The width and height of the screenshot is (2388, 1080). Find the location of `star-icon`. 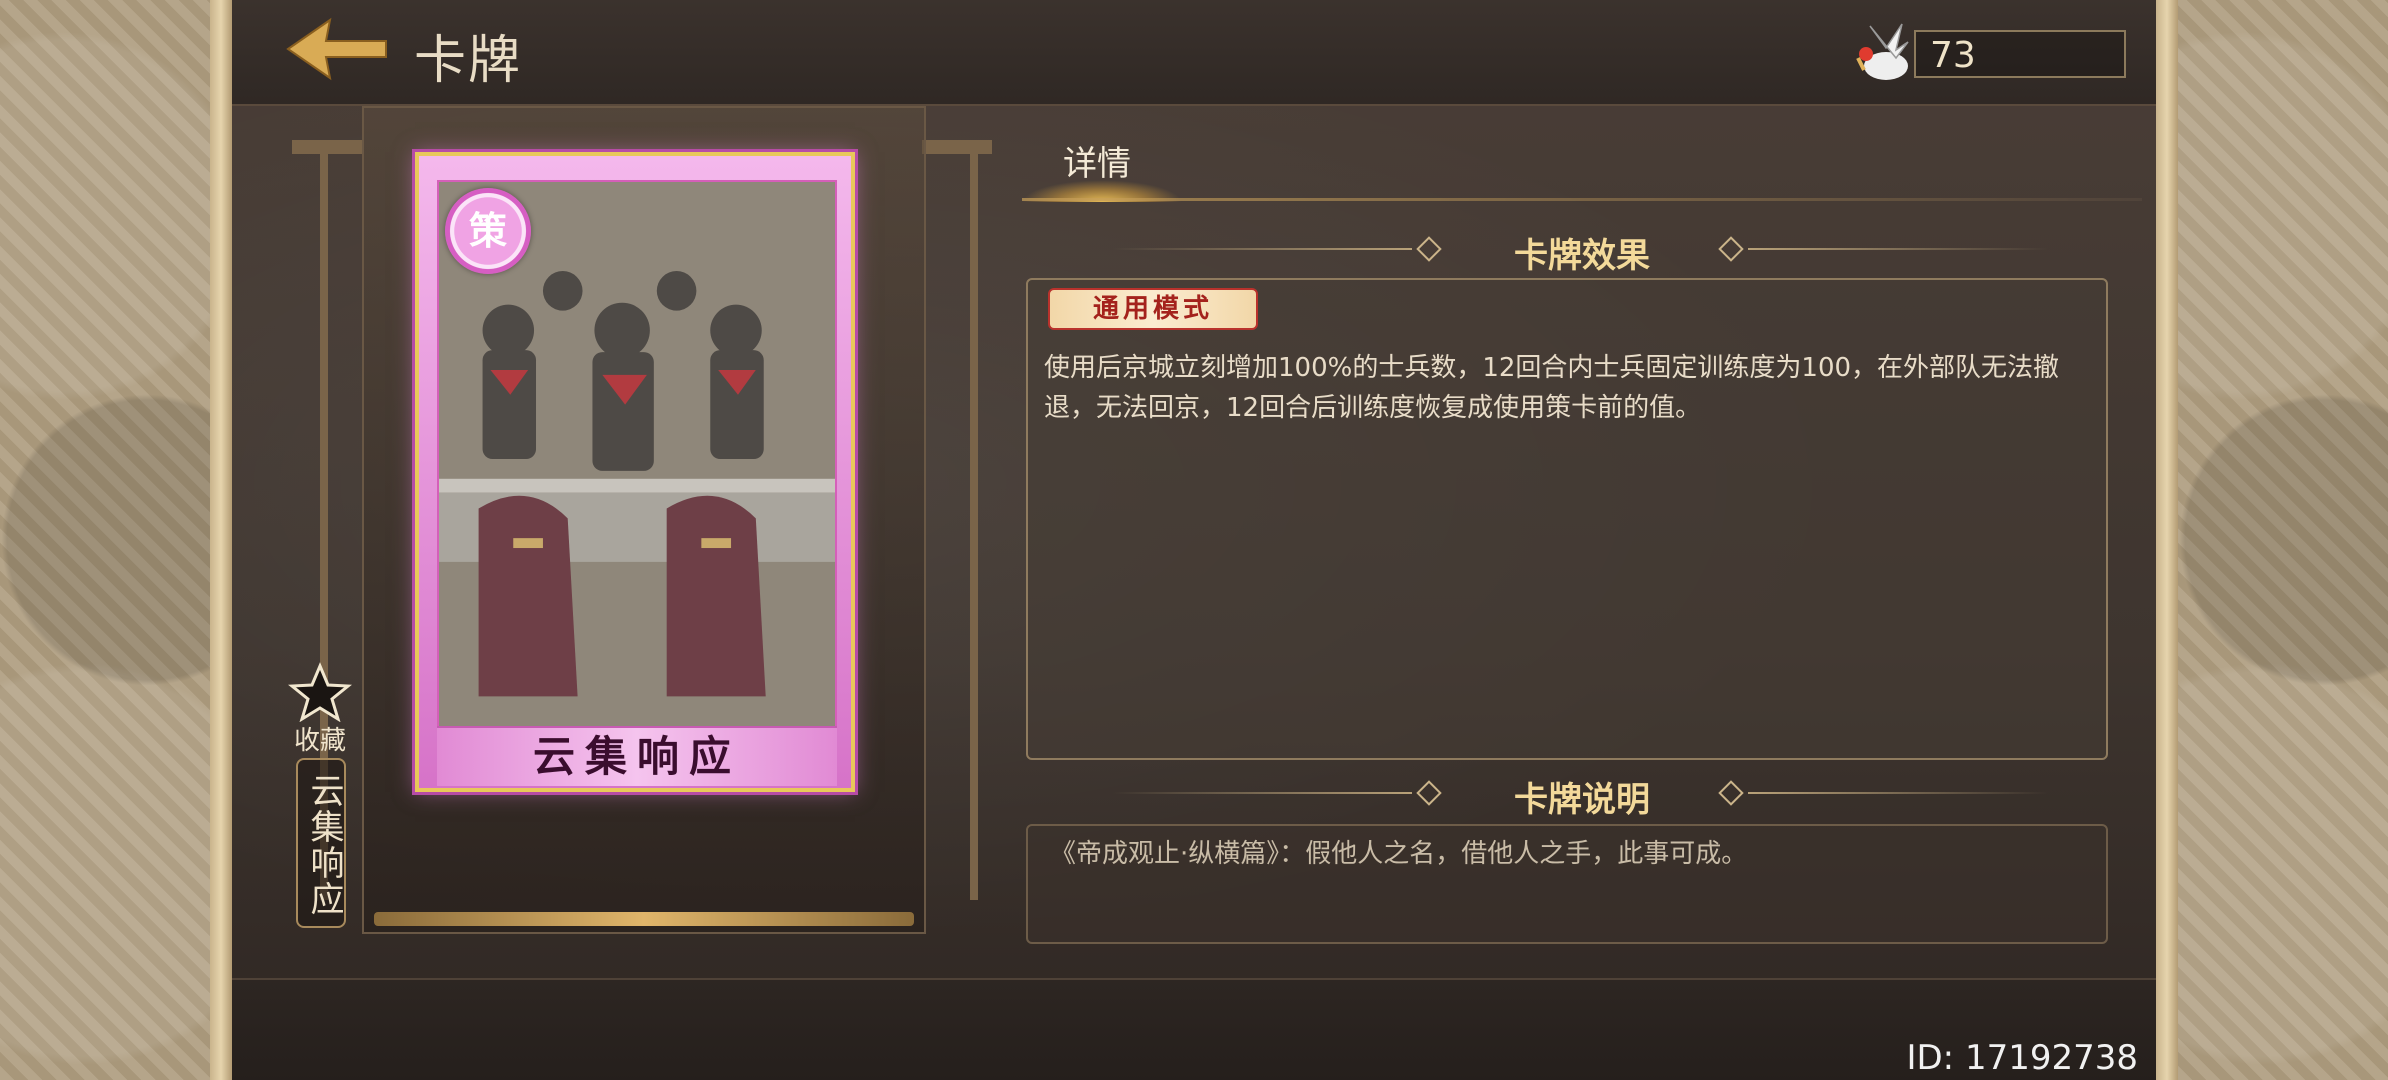

star-icon is located at coordinates (320, 692).